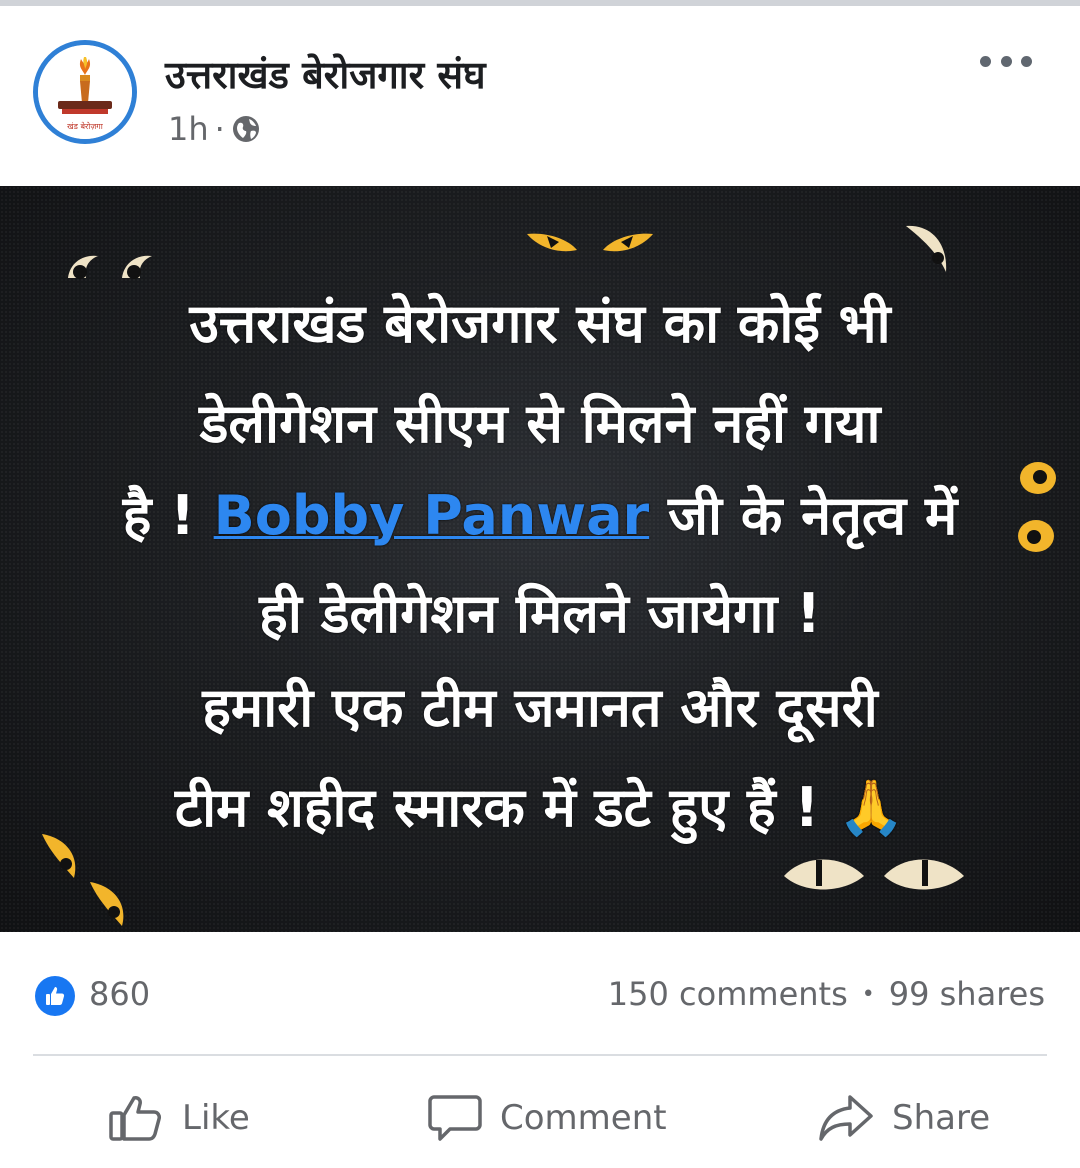 The height and width of the screenshot is (1168, 1080). What do you see at coordinates (168, 515) in the screenshot?
I see `image-text-prefix: है !` at bounding box center [168, 515].